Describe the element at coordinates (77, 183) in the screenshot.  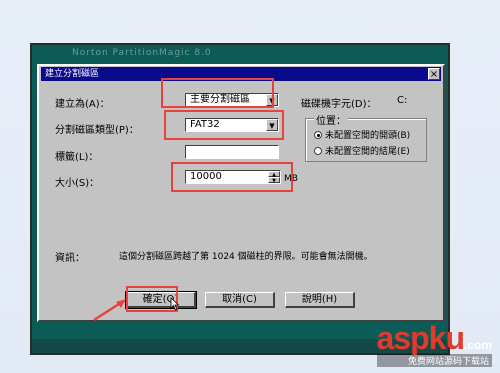
I see `size-label: 大小(S)：` at that location.